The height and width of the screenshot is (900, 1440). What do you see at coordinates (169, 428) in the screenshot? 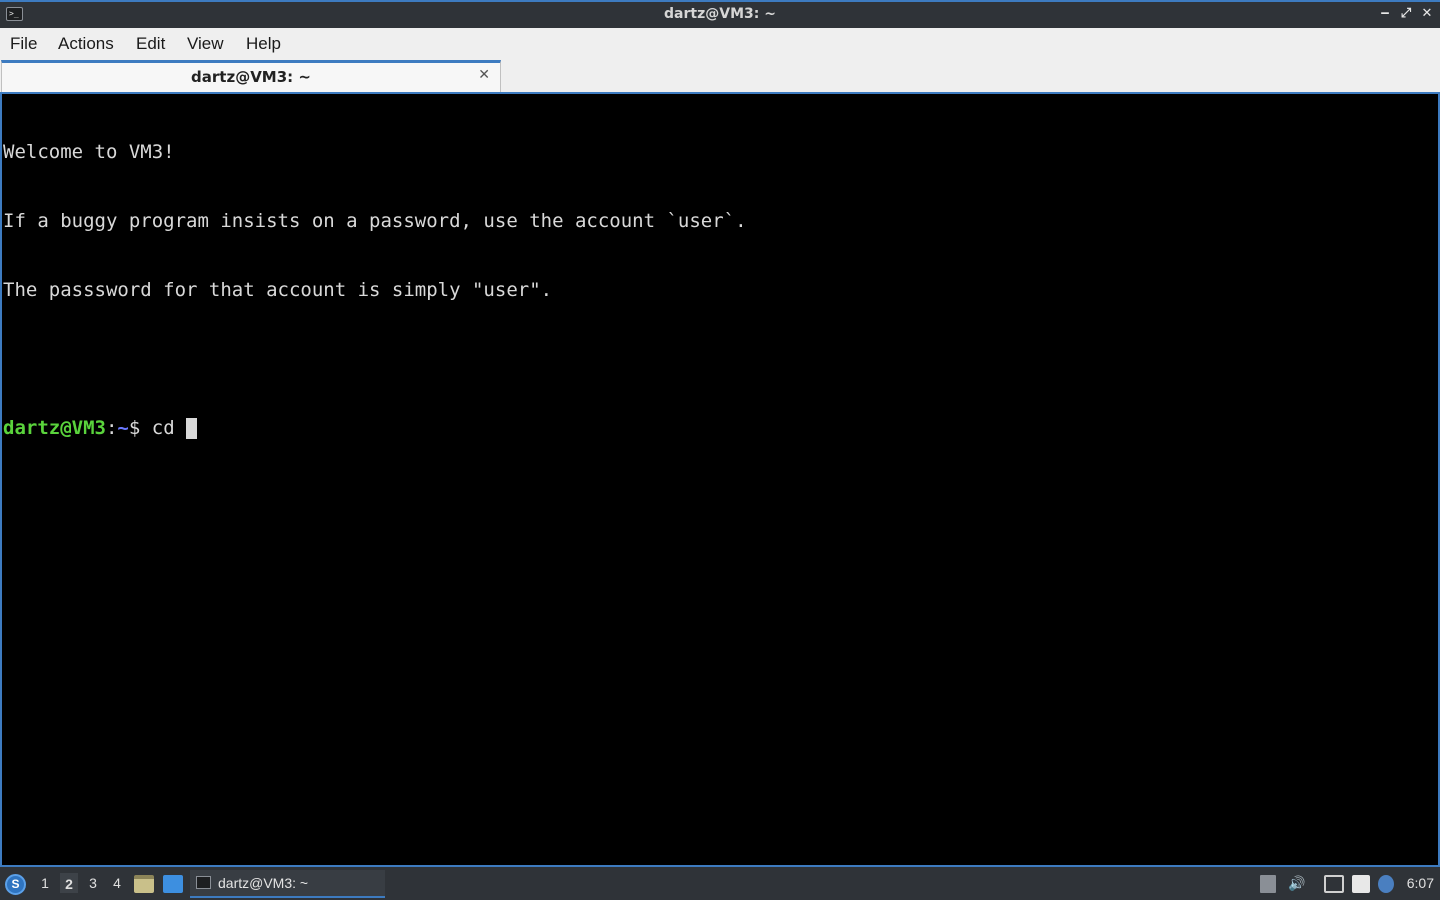
I see `command-input: cd` at bounding box center [169, 428].